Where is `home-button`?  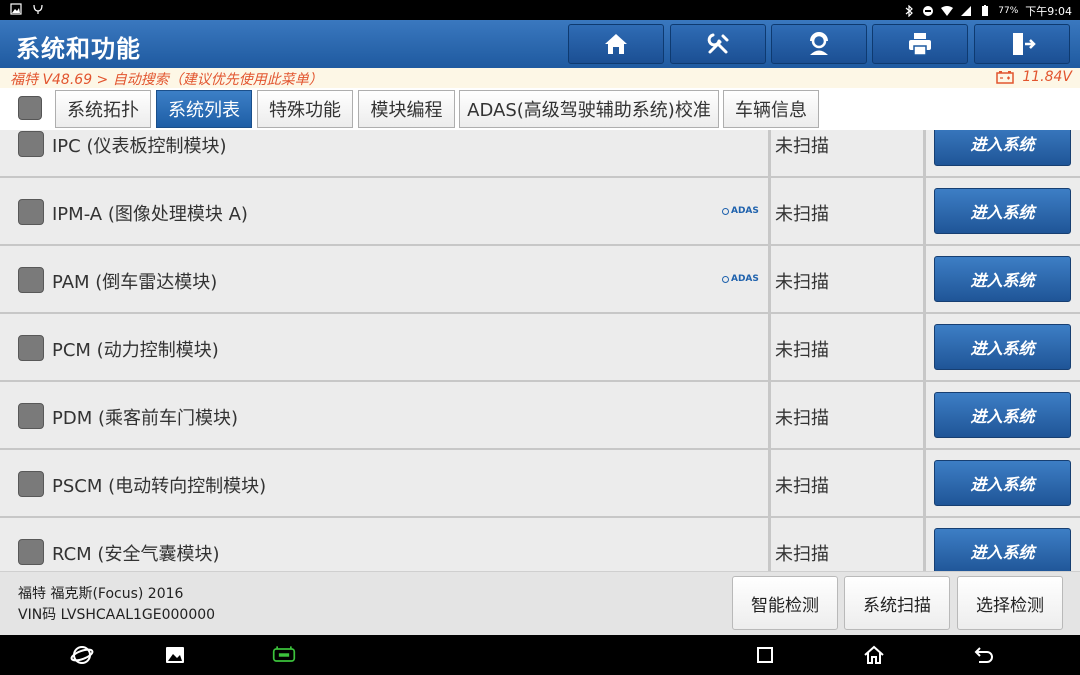 home-button is located at coordinates (616, 44).